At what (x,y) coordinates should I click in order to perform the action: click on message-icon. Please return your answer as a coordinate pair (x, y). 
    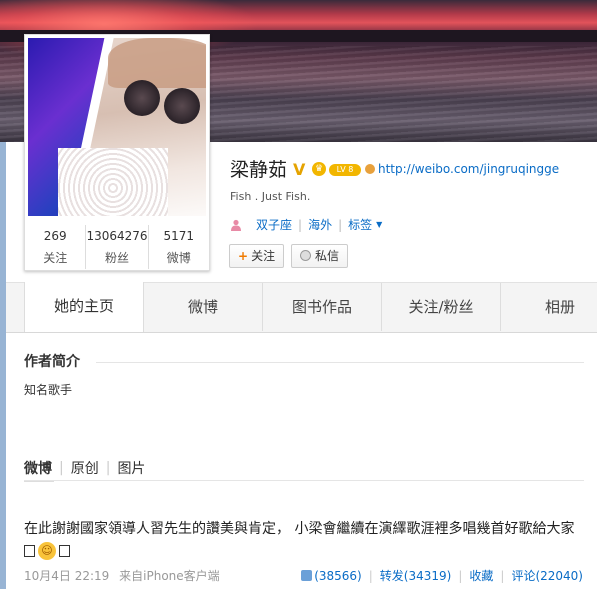
    Looking at the image, I should click on (305, 255).